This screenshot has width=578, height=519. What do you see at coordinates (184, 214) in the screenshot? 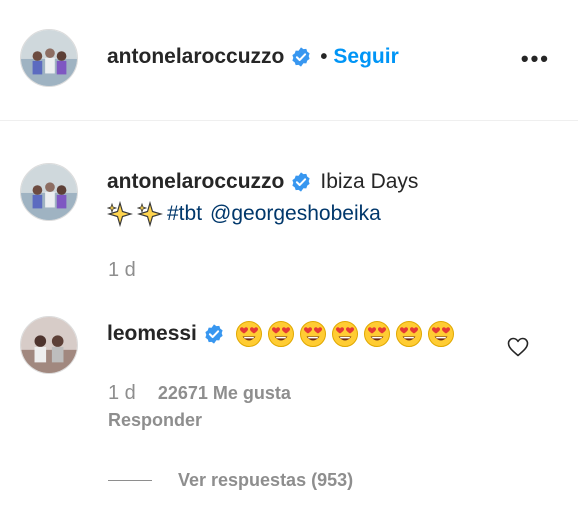
I see `hashtag-link: #tbt` at bounding box center [184, 214].